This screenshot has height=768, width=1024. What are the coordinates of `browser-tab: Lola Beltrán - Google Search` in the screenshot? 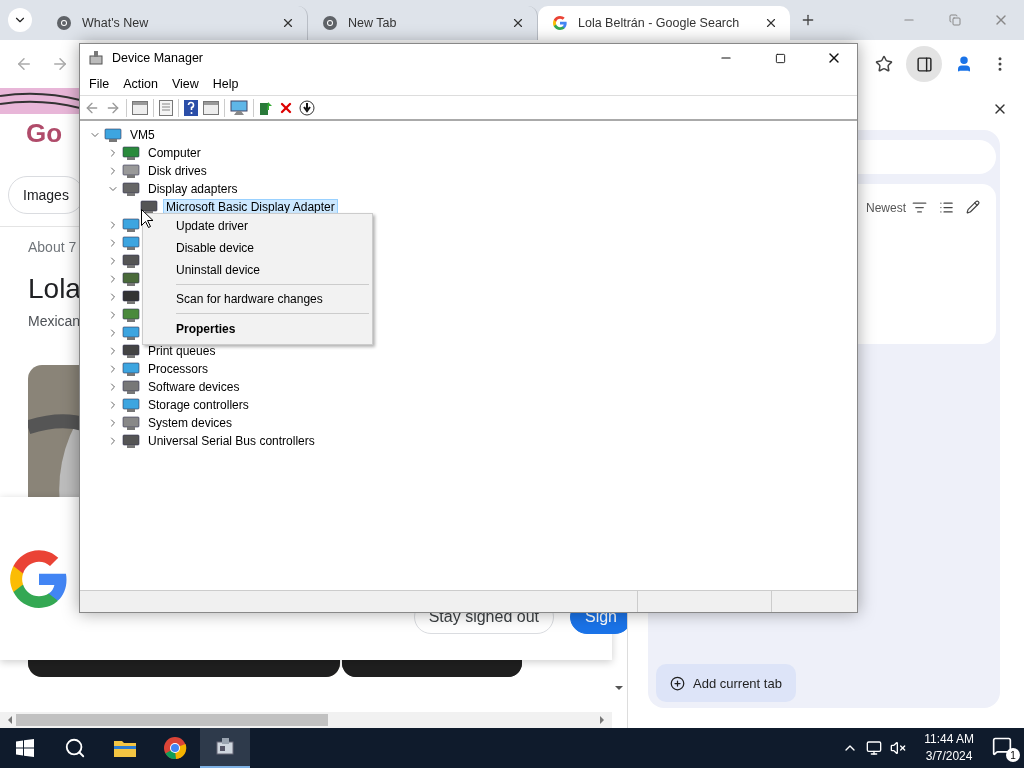 It's located at (664, 23).